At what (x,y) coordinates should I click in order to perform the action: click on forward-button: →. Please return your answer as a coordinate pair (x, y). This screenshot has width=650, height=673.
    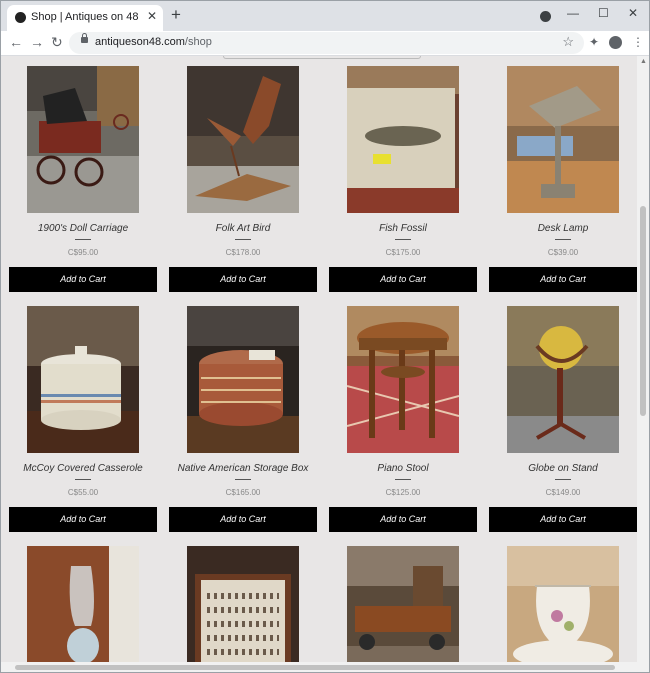
    Looking at the image, I should click on (37, 42).